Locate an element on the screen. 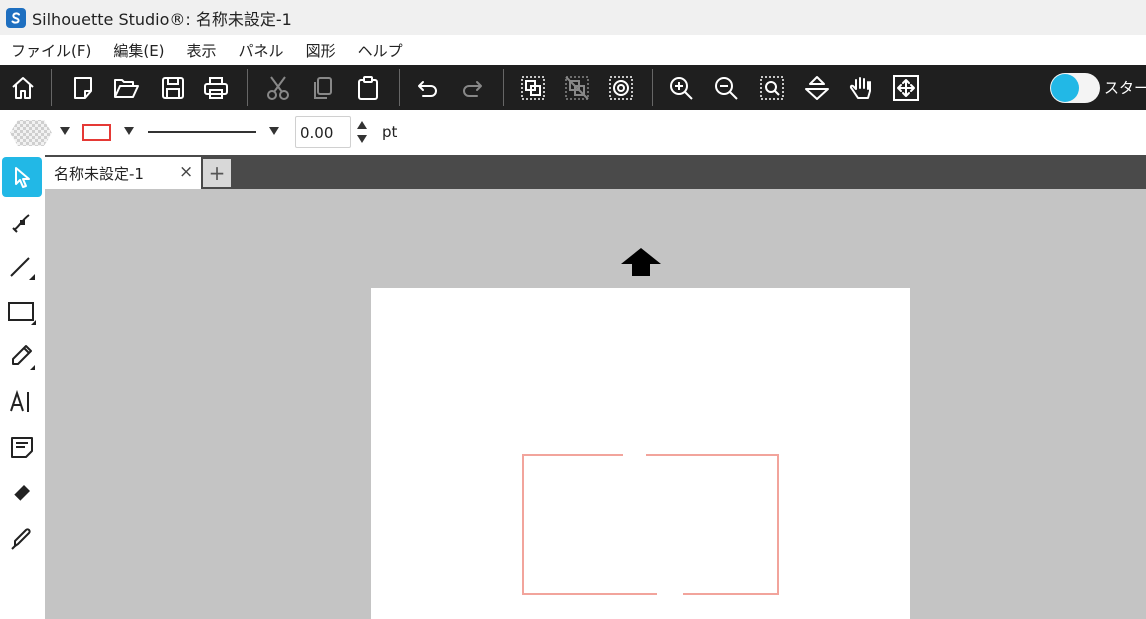  zoom-out-icon is located at coordinates (726, 88).